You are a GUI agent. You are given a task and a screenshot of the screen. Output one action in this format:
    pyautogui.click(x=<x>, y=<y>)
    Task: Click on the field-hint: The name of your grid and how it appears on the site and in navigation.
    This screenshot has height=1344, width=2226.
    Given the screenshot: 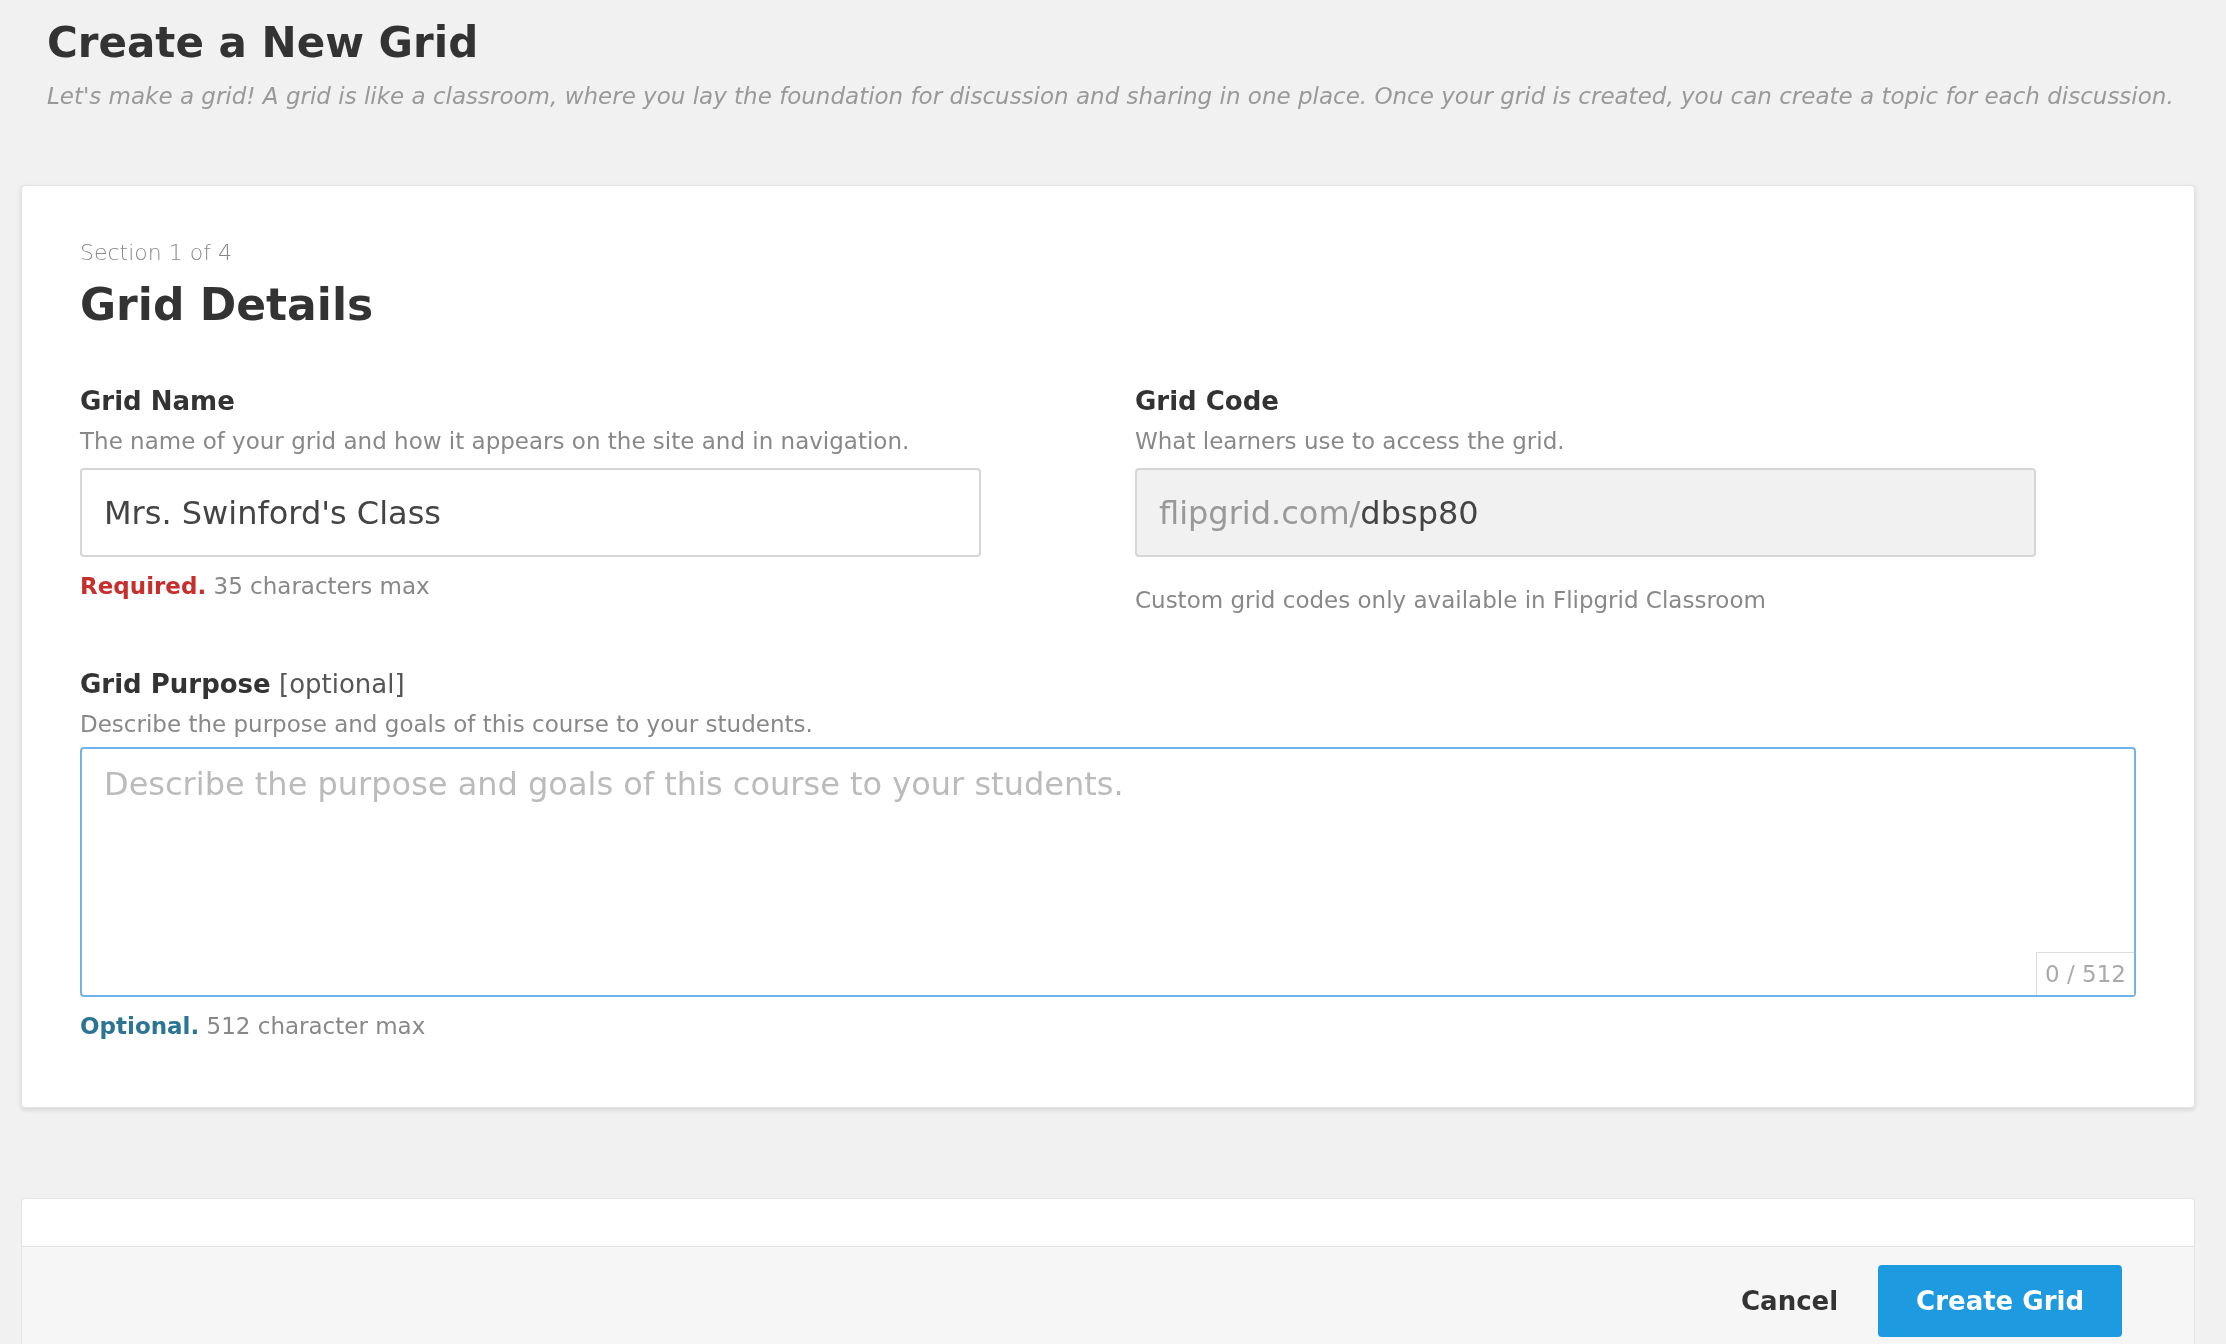 What is the action you would take?
    pyautogui.click(x=495, y=441)
    